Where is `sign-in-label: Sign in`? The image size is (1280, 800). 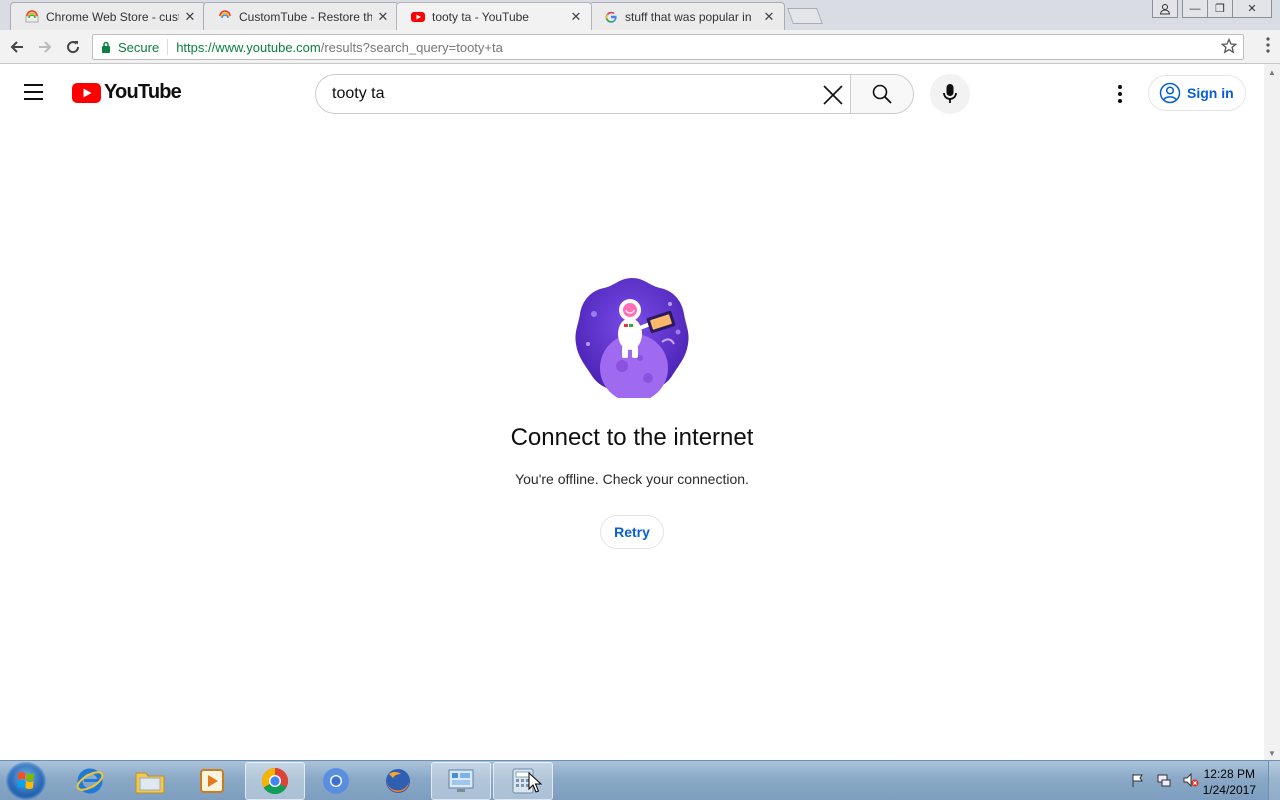 sign-in-label: Sign in is located at coordinates (1210, 93).